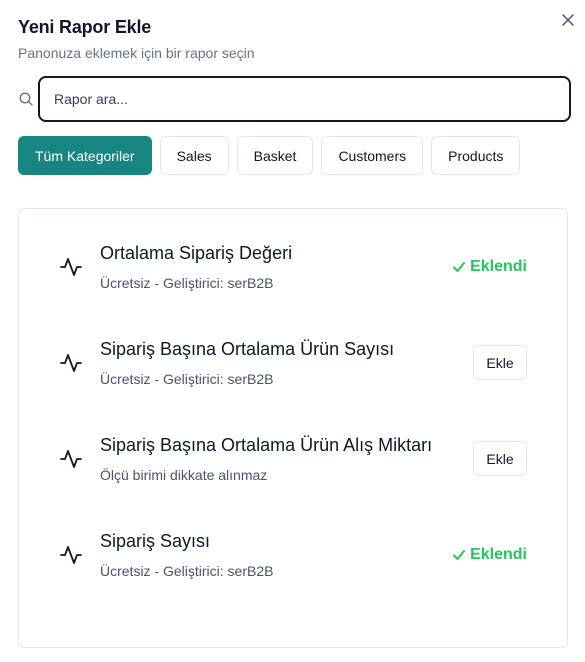  Describe the element at coordinates (26, 99) in the screenshot. I see `search-icon` at that location.